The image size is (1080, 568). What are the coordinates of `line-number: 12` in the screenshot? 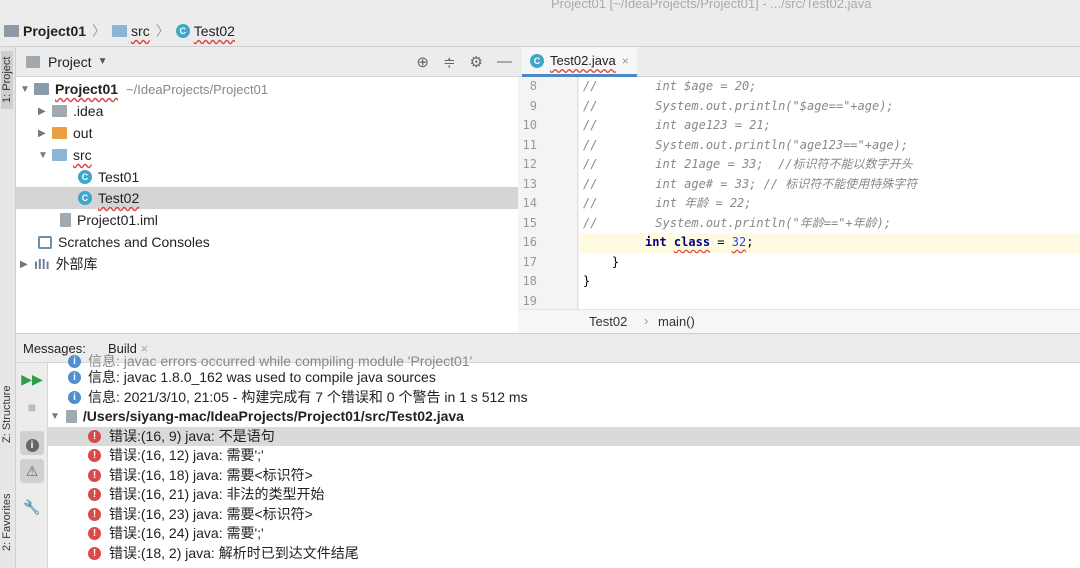 It's located at (529, 164).